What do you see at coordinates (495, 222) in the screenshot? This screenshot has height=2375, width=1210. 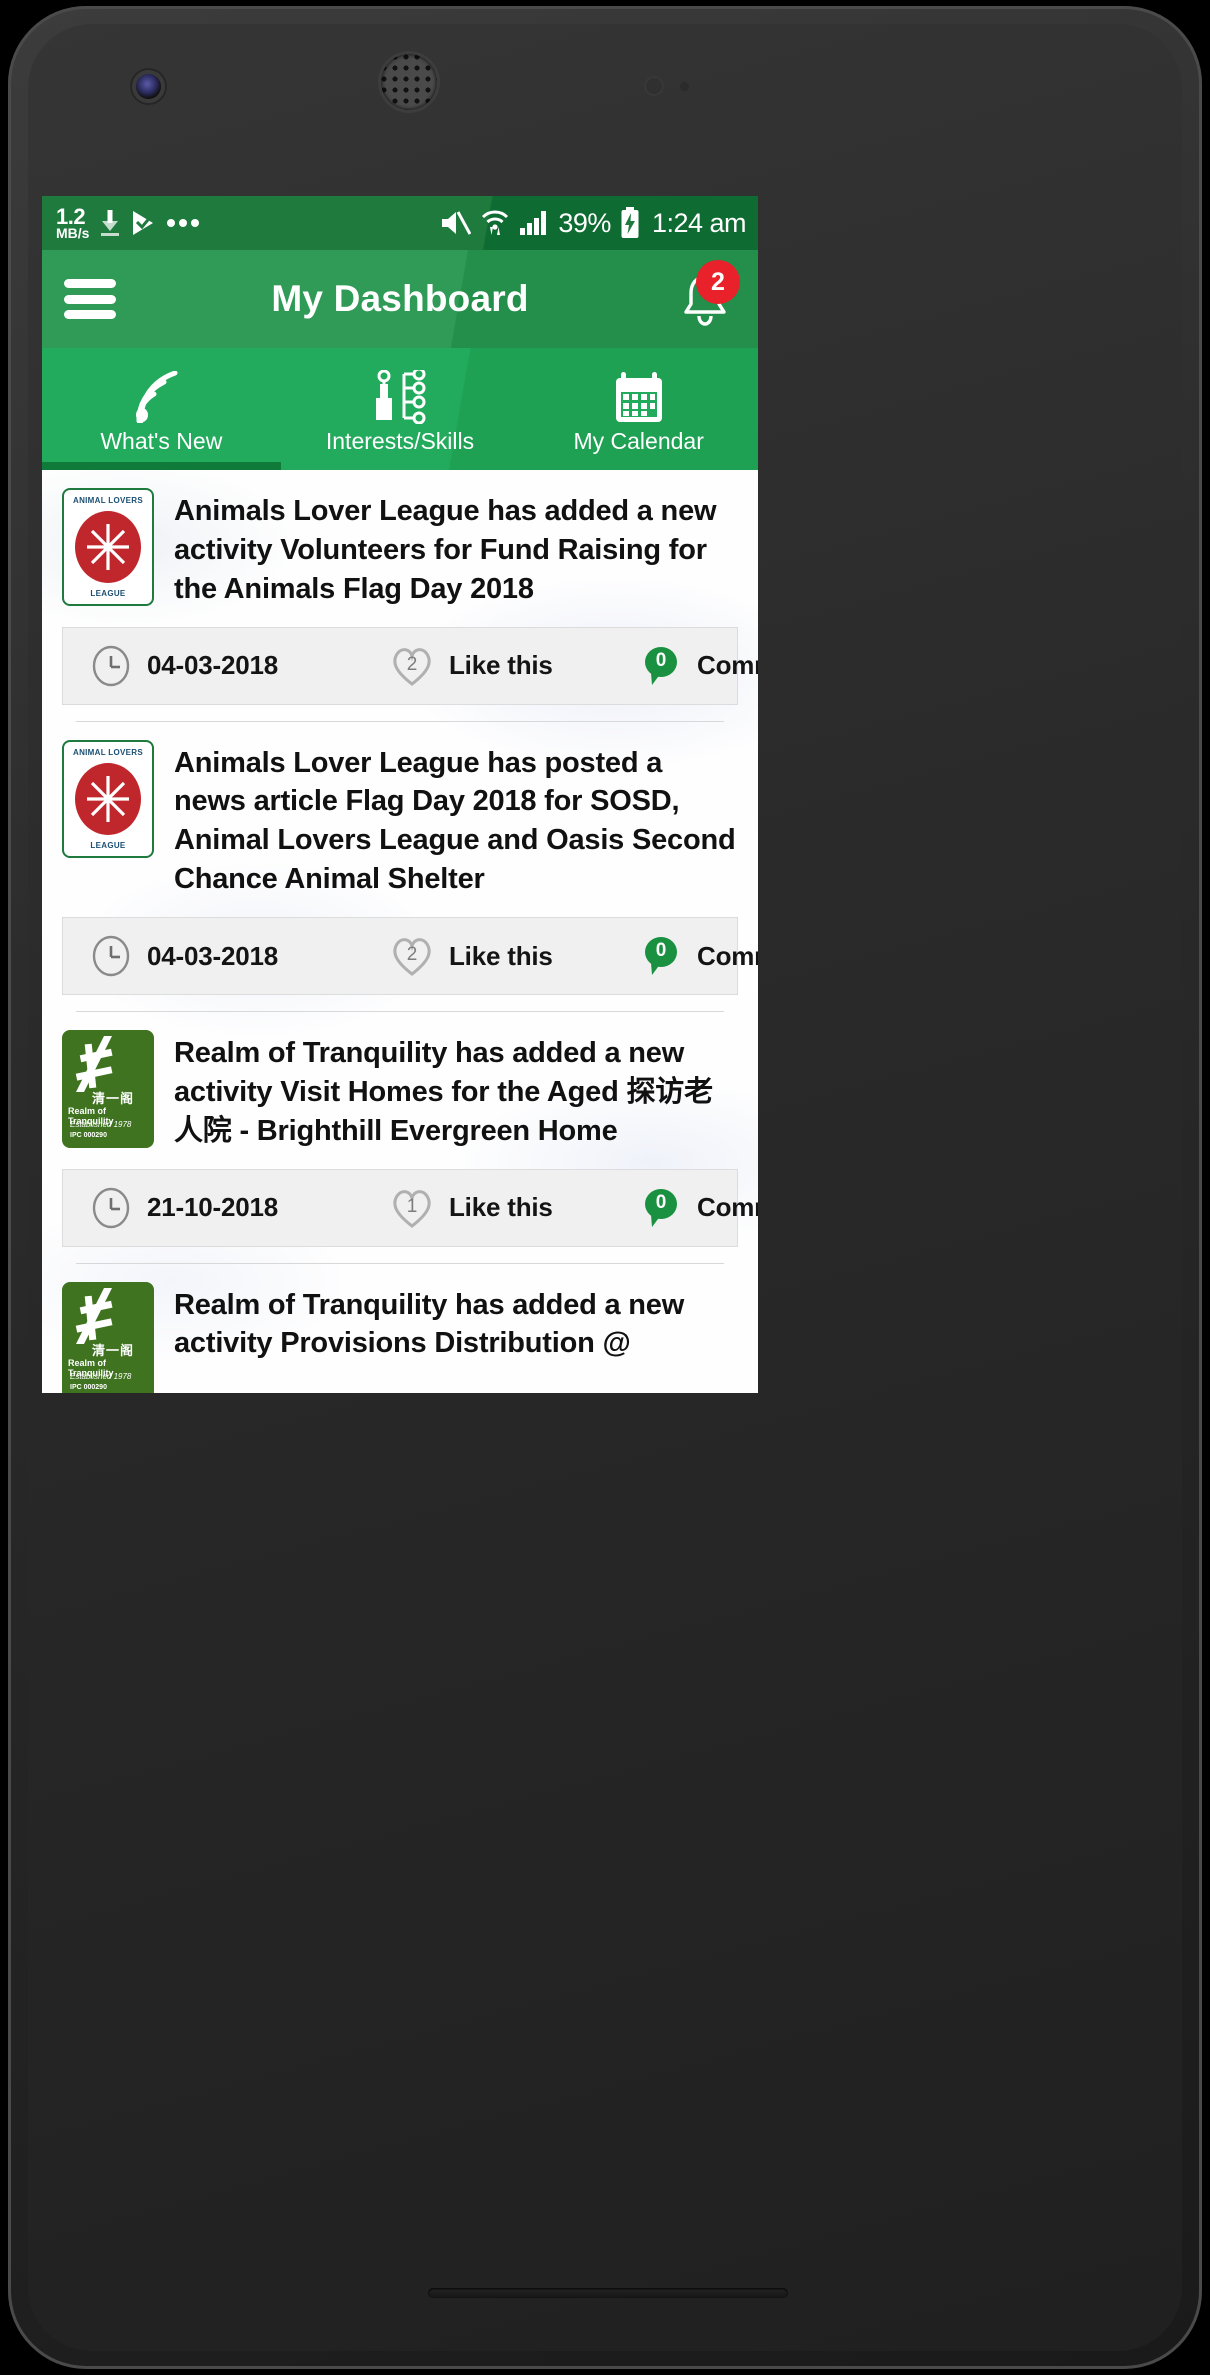 I see `wifi-transfer-icon` at bounding box center [495, 222].